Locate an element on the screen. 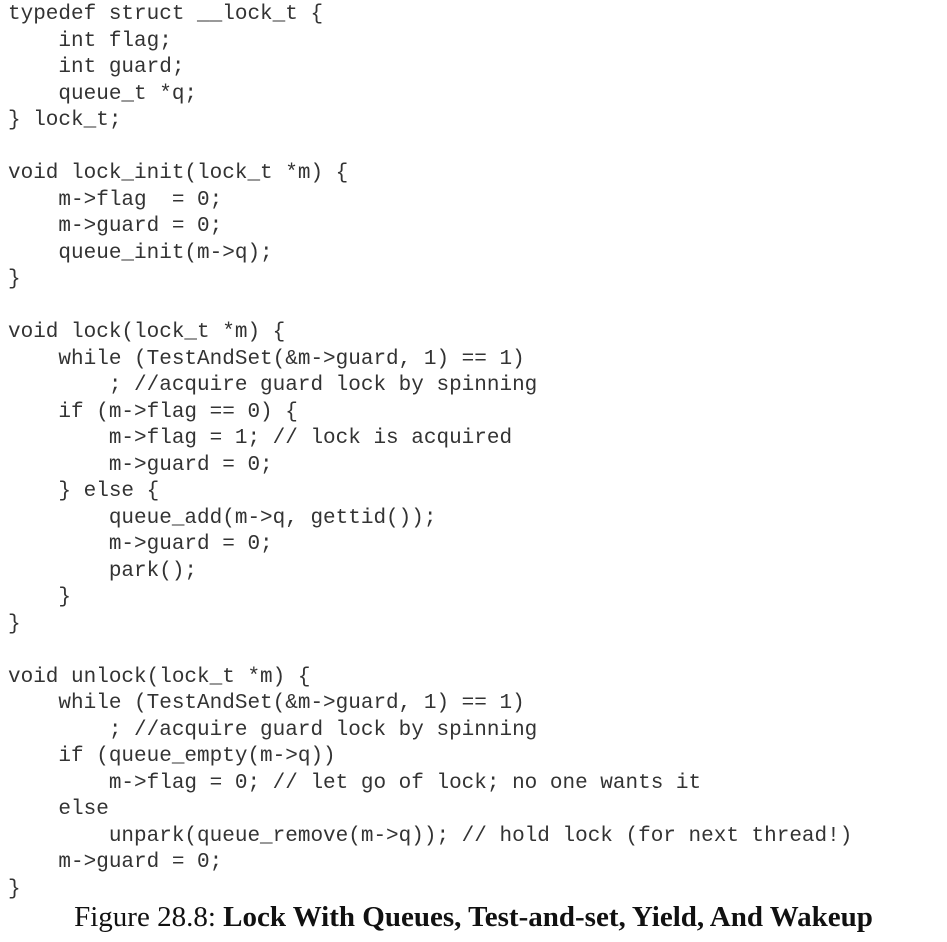 This screenshot has width=947, height=942. code-line: void lock(lock_t *m) { is located at coordinates (147, 332).